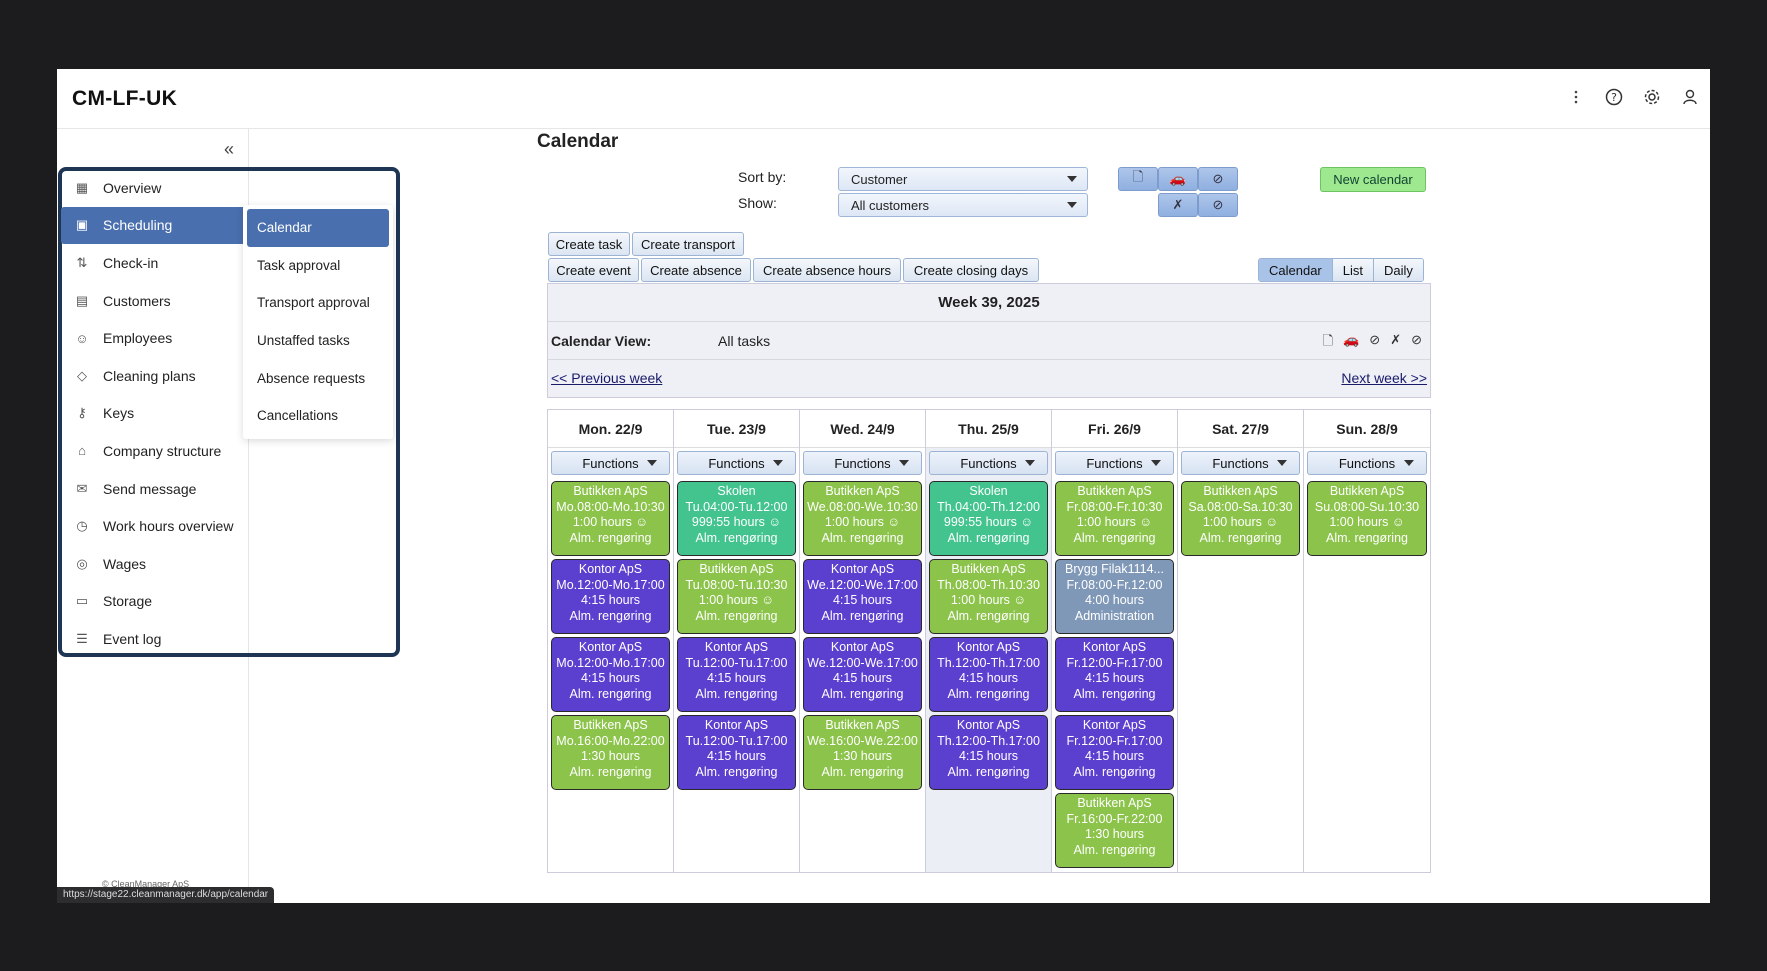  Describe the element at coordinates (1138, 176) in the screenshot. I see `document-icon: 🗋` at that location.